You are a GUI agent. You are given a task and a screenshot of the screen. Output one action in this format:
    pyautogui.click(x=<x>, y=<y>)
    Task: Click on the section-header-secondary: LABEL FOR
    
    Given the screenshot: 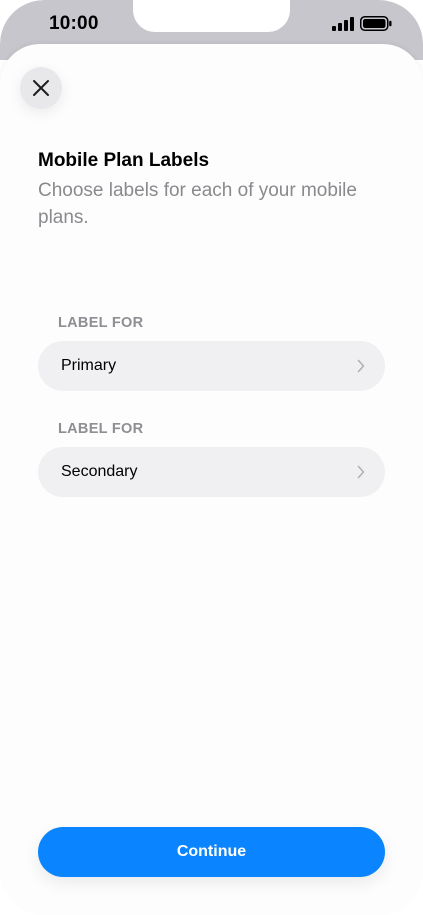 What is the action you would take?
    pyautogui.click(x=101, y=429)
    